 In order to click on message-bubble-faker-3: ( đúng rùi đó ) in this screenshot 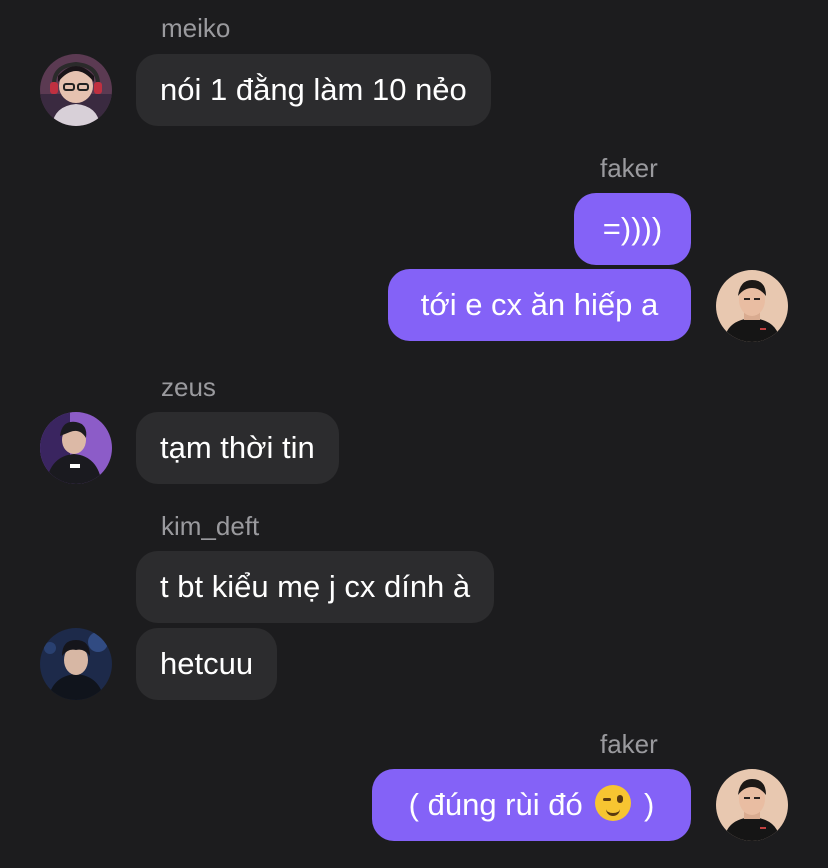, I will do `click(531, 805)`.